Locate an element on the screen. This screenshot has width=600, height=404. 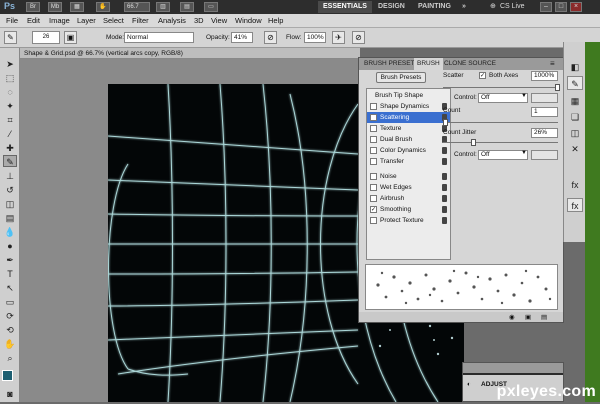
cs-live-label: CS Live is located at coordinates (512, 7).